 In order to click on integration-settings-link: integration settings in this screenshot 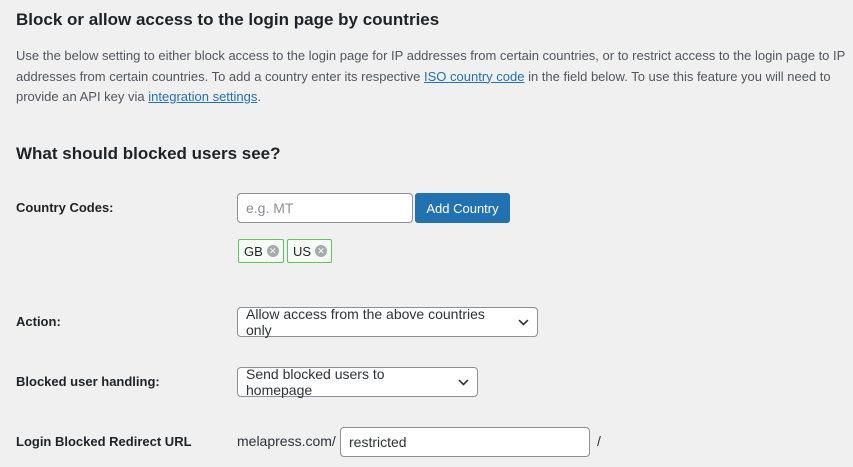, I will do `click(202, 96)`.